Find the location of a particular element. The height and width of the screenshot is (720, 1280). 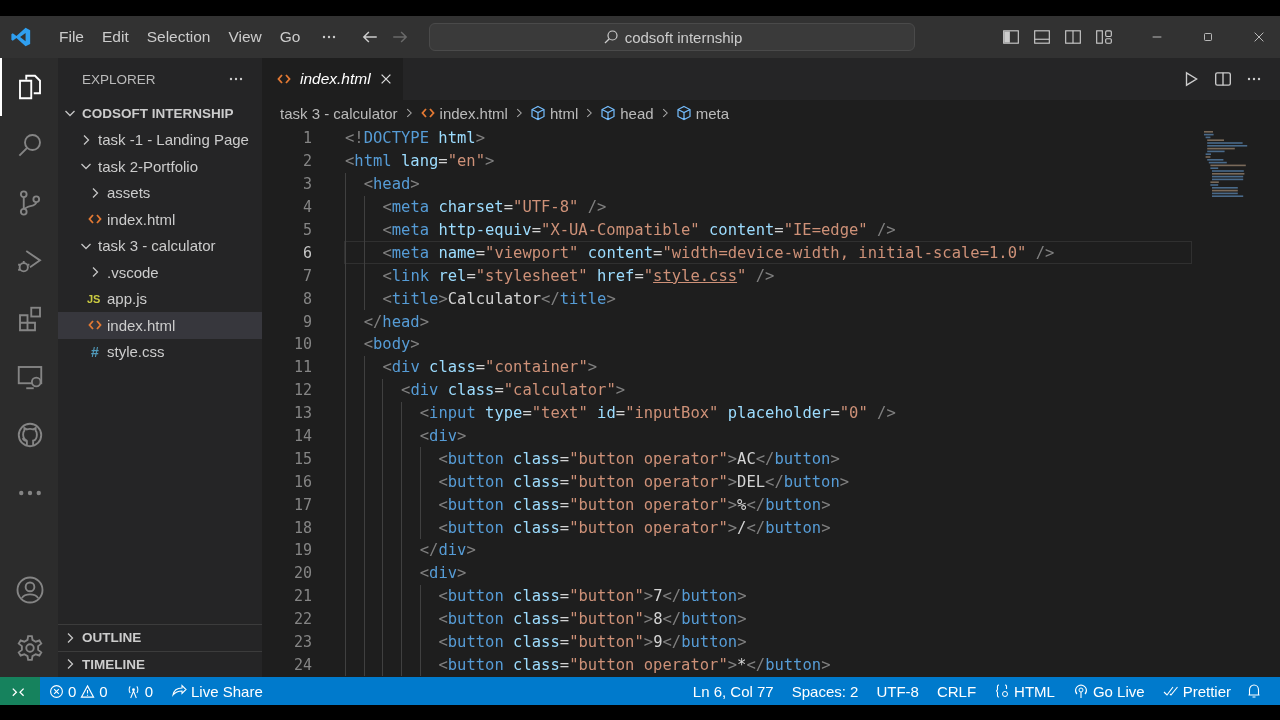

tree-item: task 2-Portfolio is located at coordinates (160, 166).